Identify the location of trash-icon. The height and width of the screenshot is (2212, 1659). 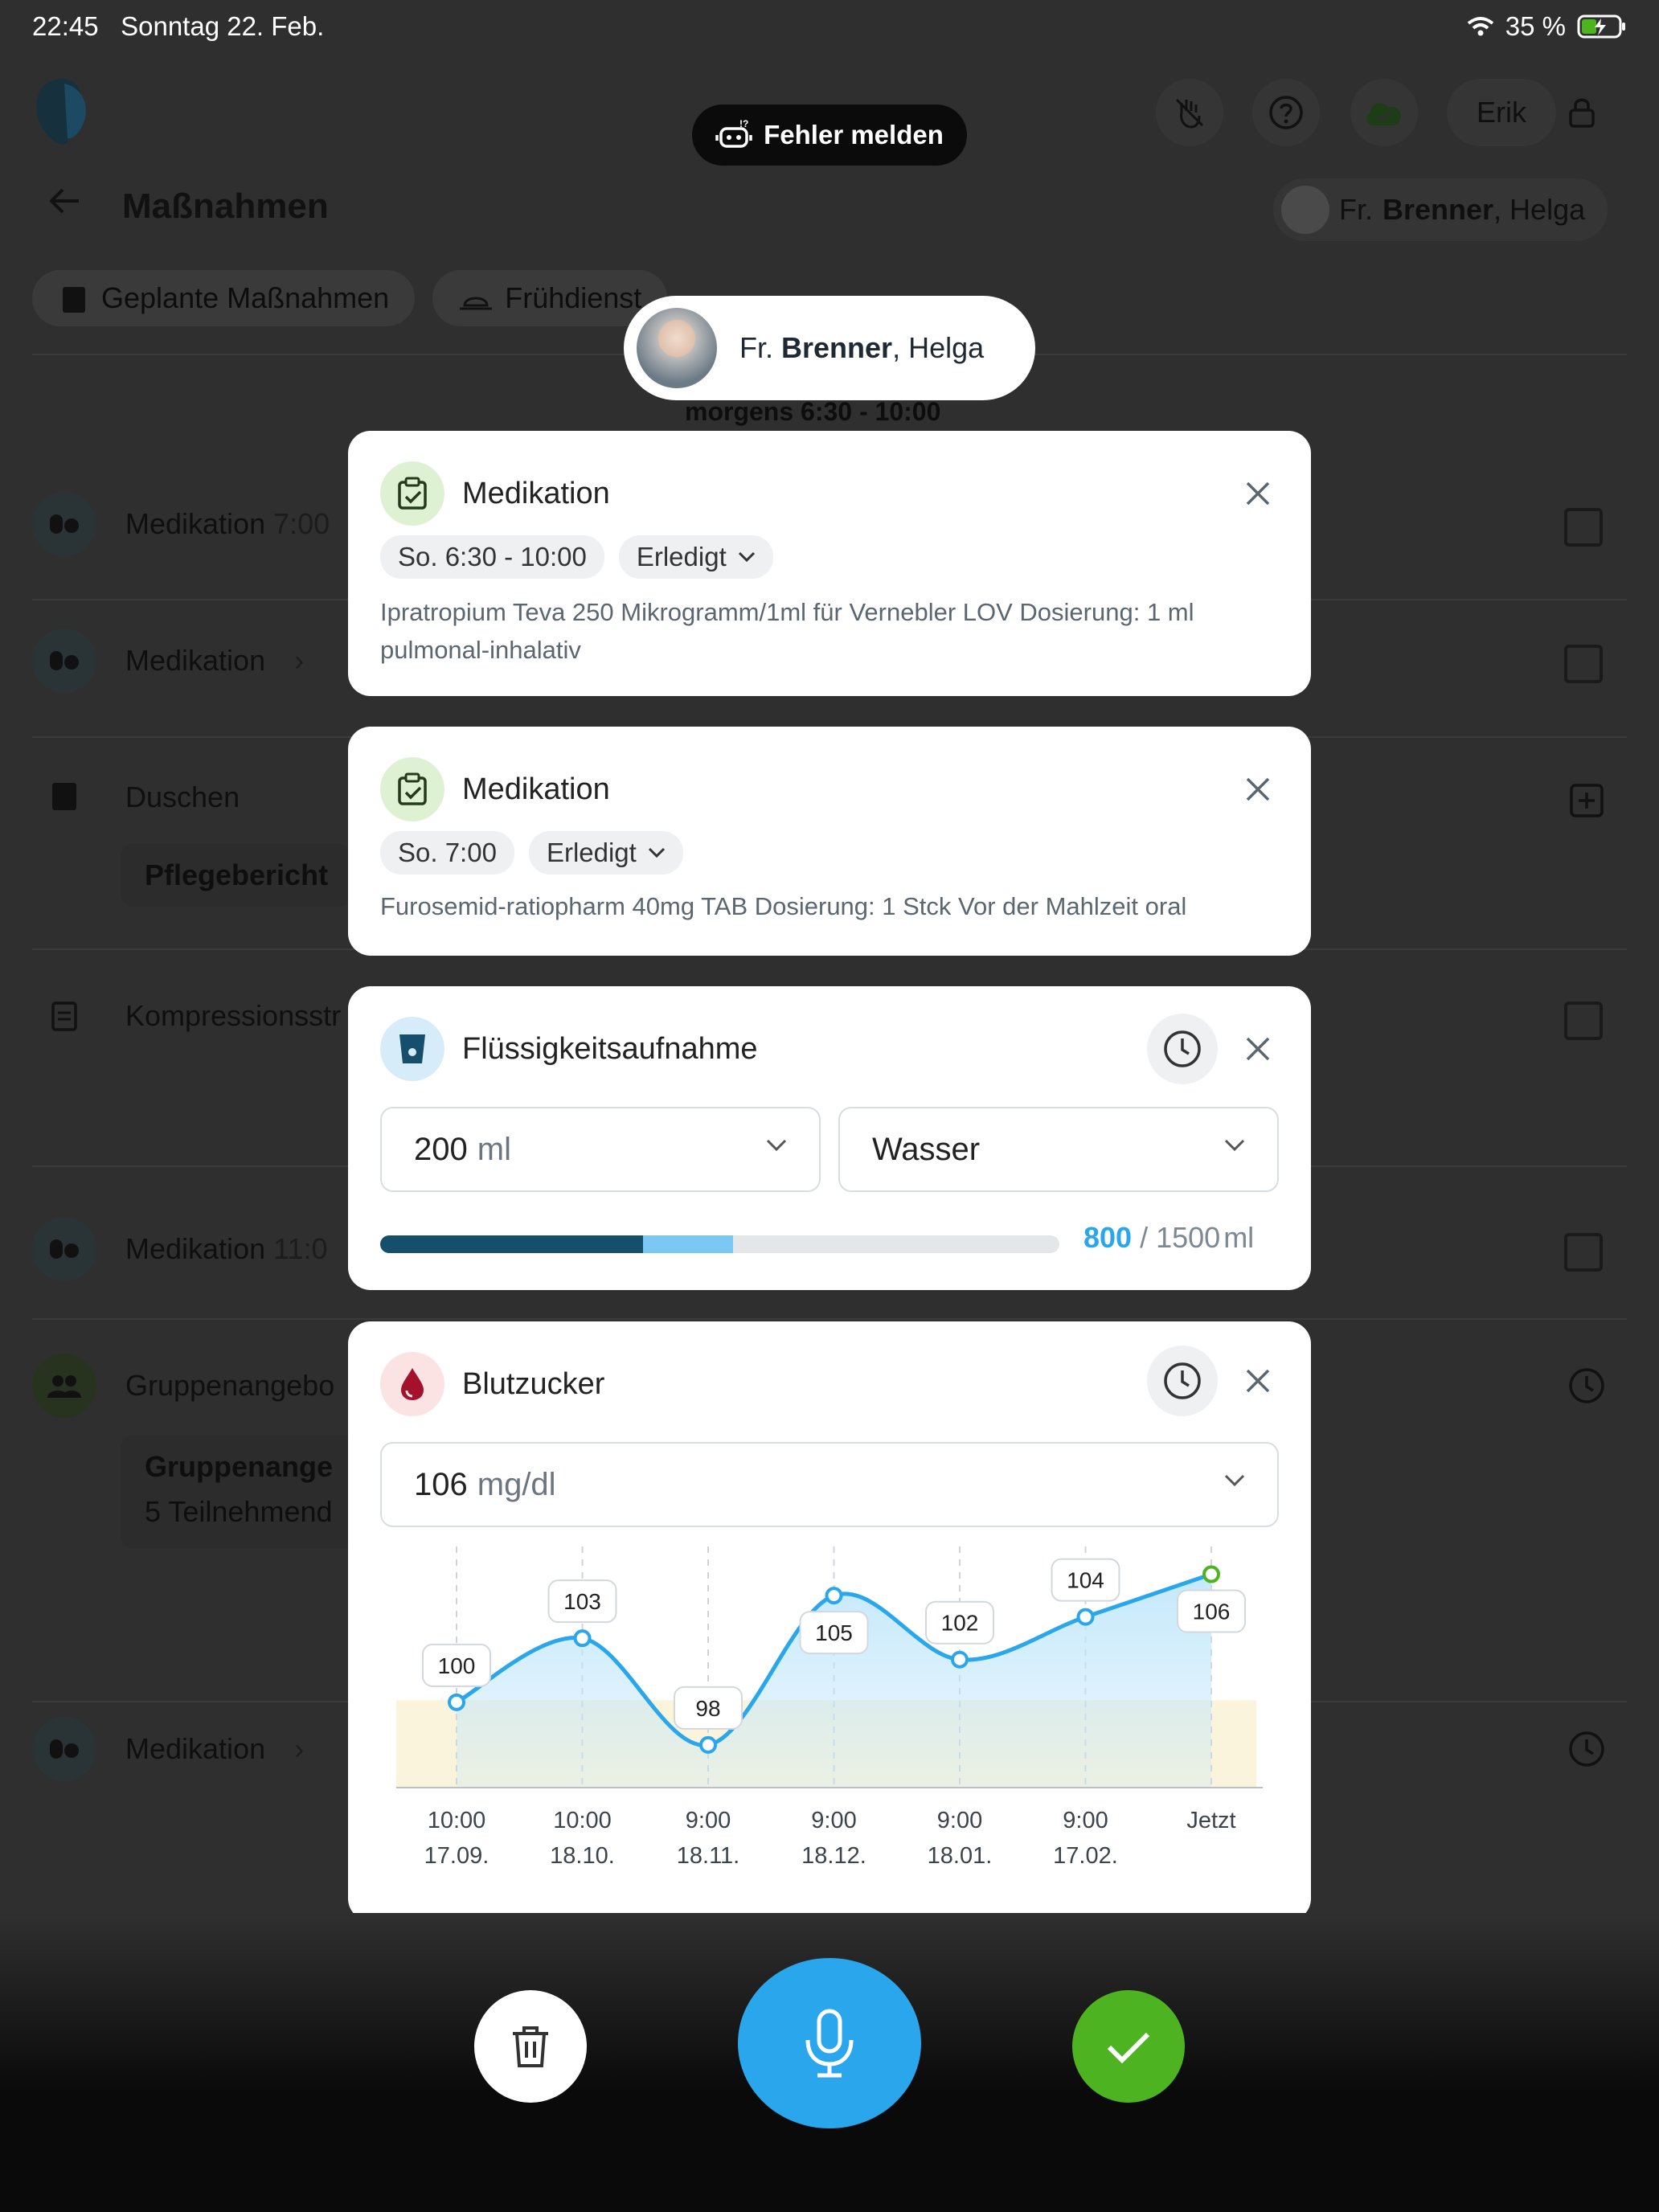
(530, 2047).